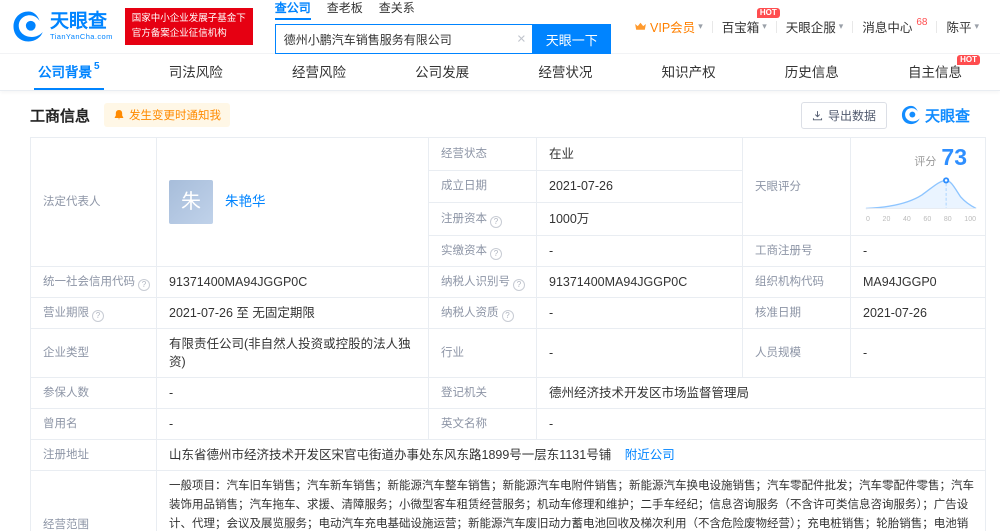 The width and height of the screenshot is (1000, 531). What do you see at coordinates (89, 282) in the screenshot?
I see `label-text: 统一社会信用代码` at bounding box center [89, 282].